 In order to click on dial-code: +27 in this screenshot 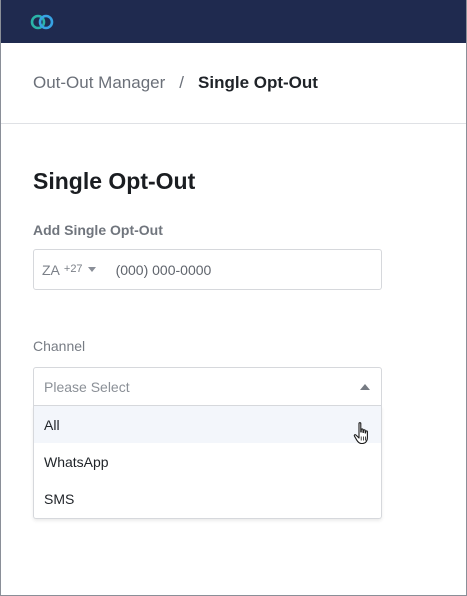, I will do `click(73, 268)`.